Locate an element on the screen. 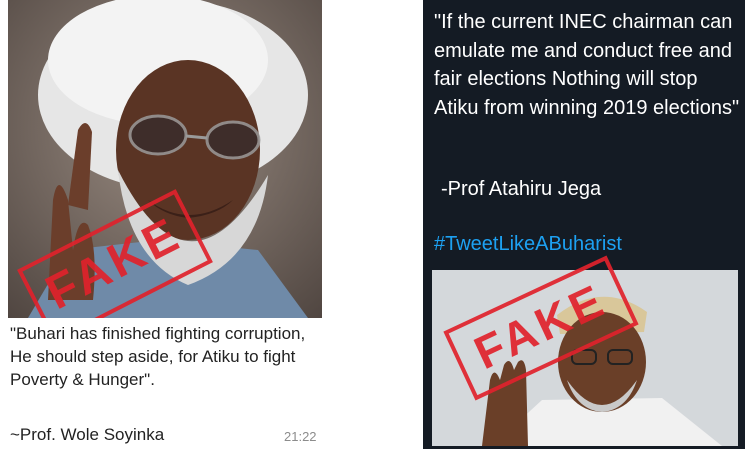 The width and height of the screenshot is (745, 449). hashtag-link: #TweetLikeABuharist is located at coordinates (528, 244).